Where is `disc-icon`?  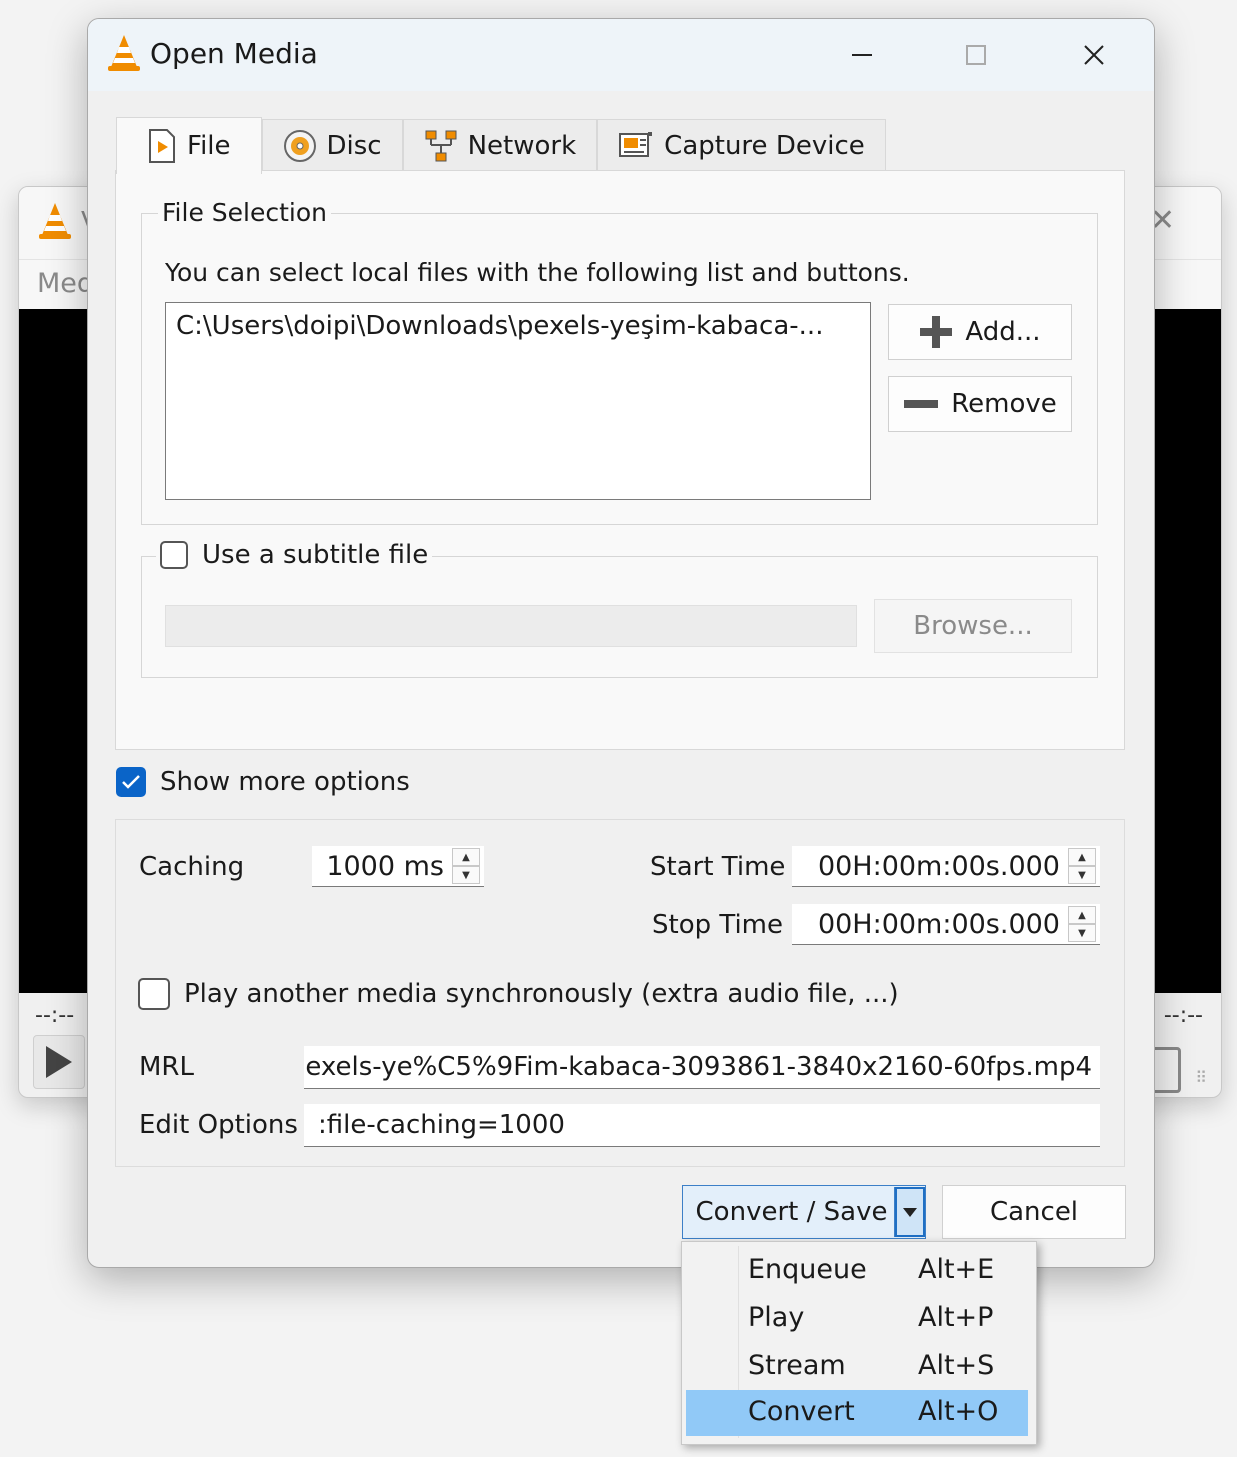
disc-icon is located at coordinates (299, 146).